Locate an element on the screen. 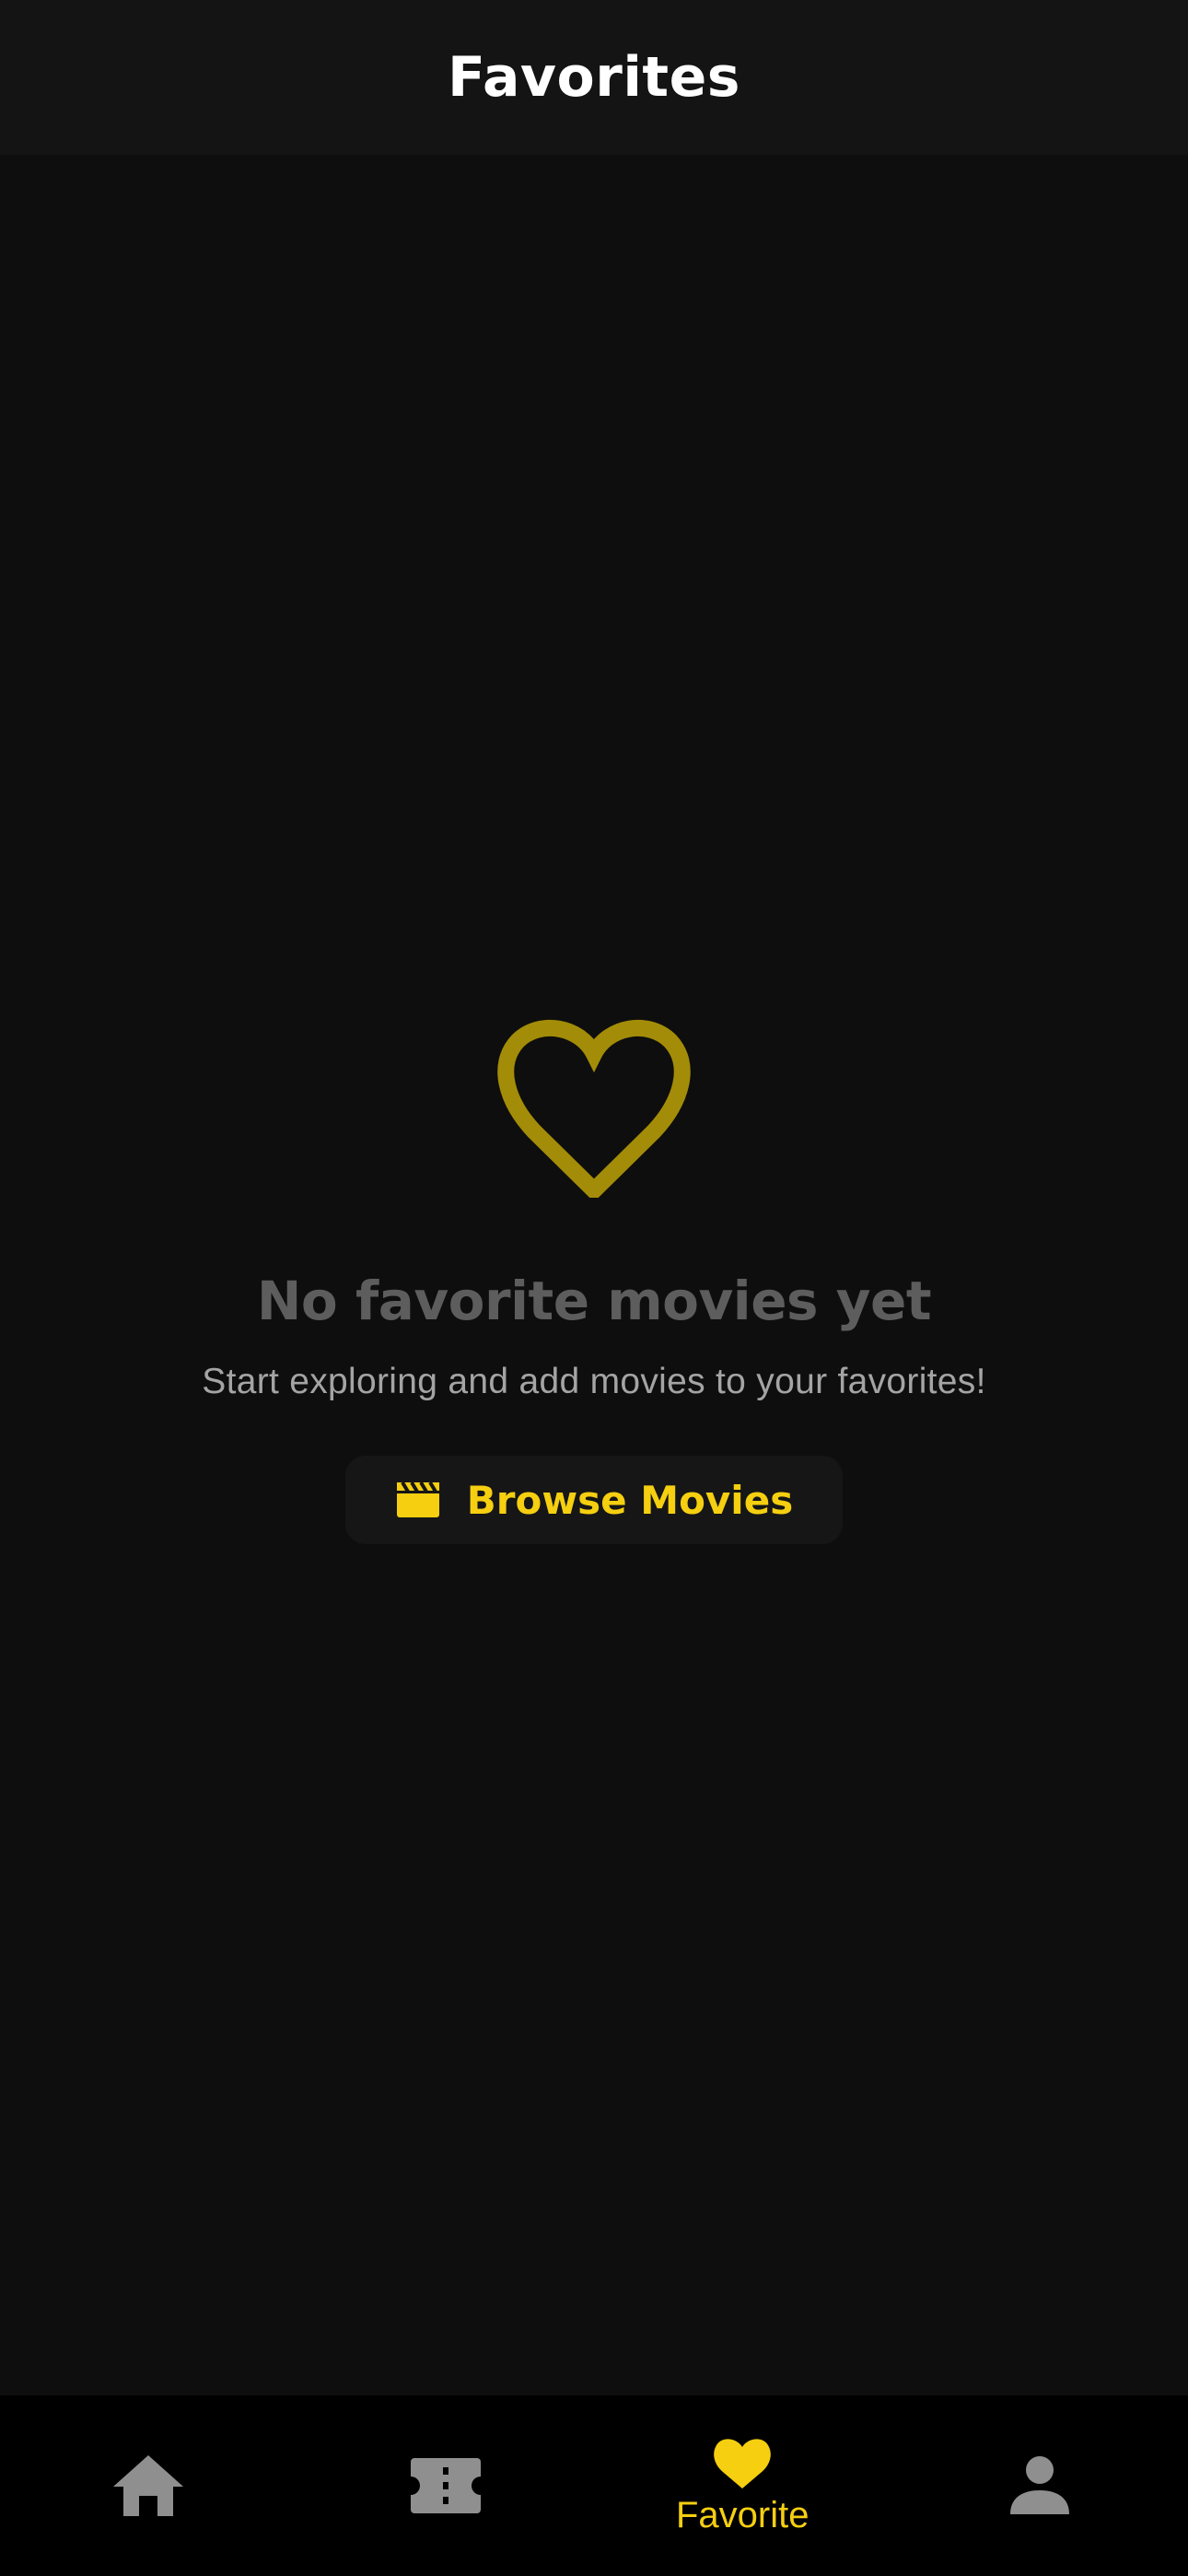 Image resolution: width=1188 pixels, height=2576 pixels. clapperboard-icon is located at coordinates (417, 1499).